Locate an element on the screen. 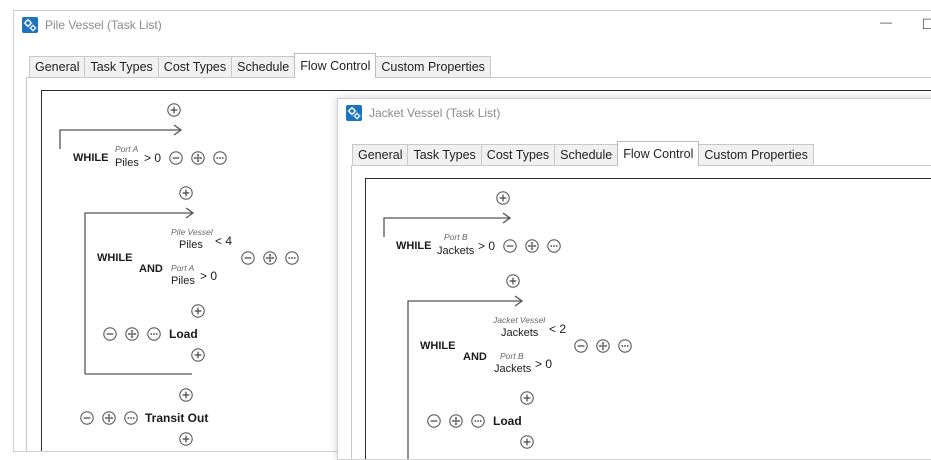 The image size is (931, 460). inner-loop-frame is located at coordinates (465, 377).